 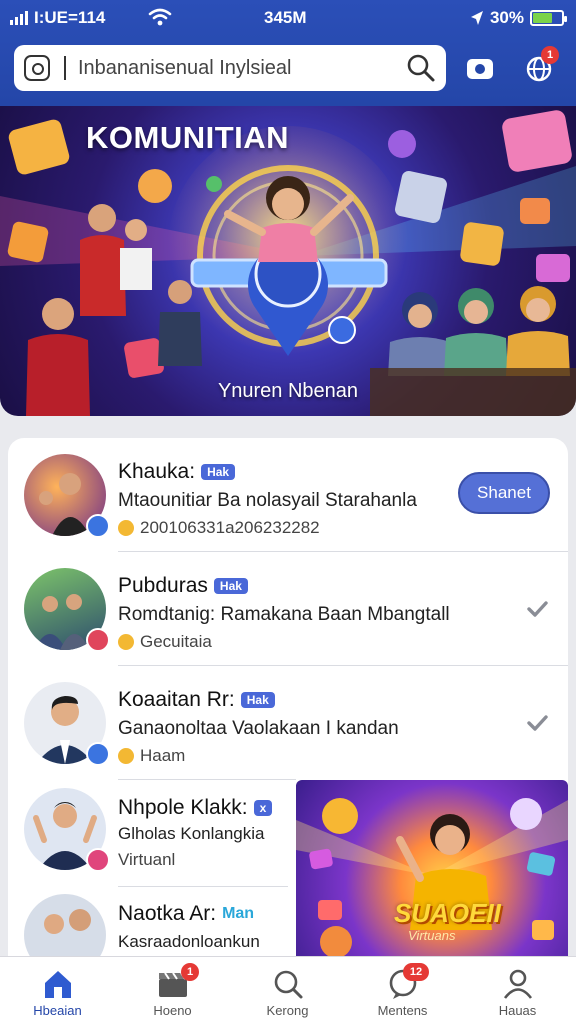 I want to click on hero-title: KOMUNITIAN, so click(x=188, y=137).